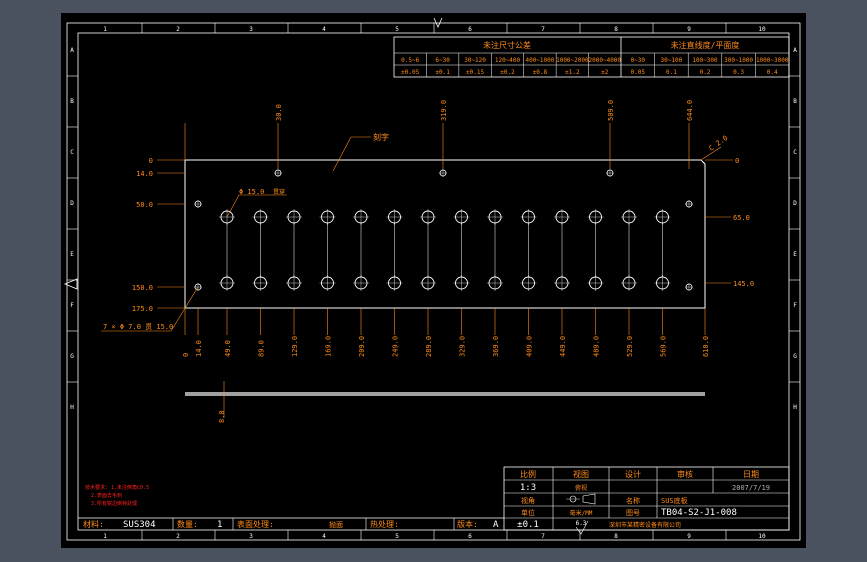 The height and width of the screenshot is (562, 867). What do you see at coordinates (329, 346) in the screenshot?
I see `bottom-dim-label: 169.0` at bounding box center [329, 346].